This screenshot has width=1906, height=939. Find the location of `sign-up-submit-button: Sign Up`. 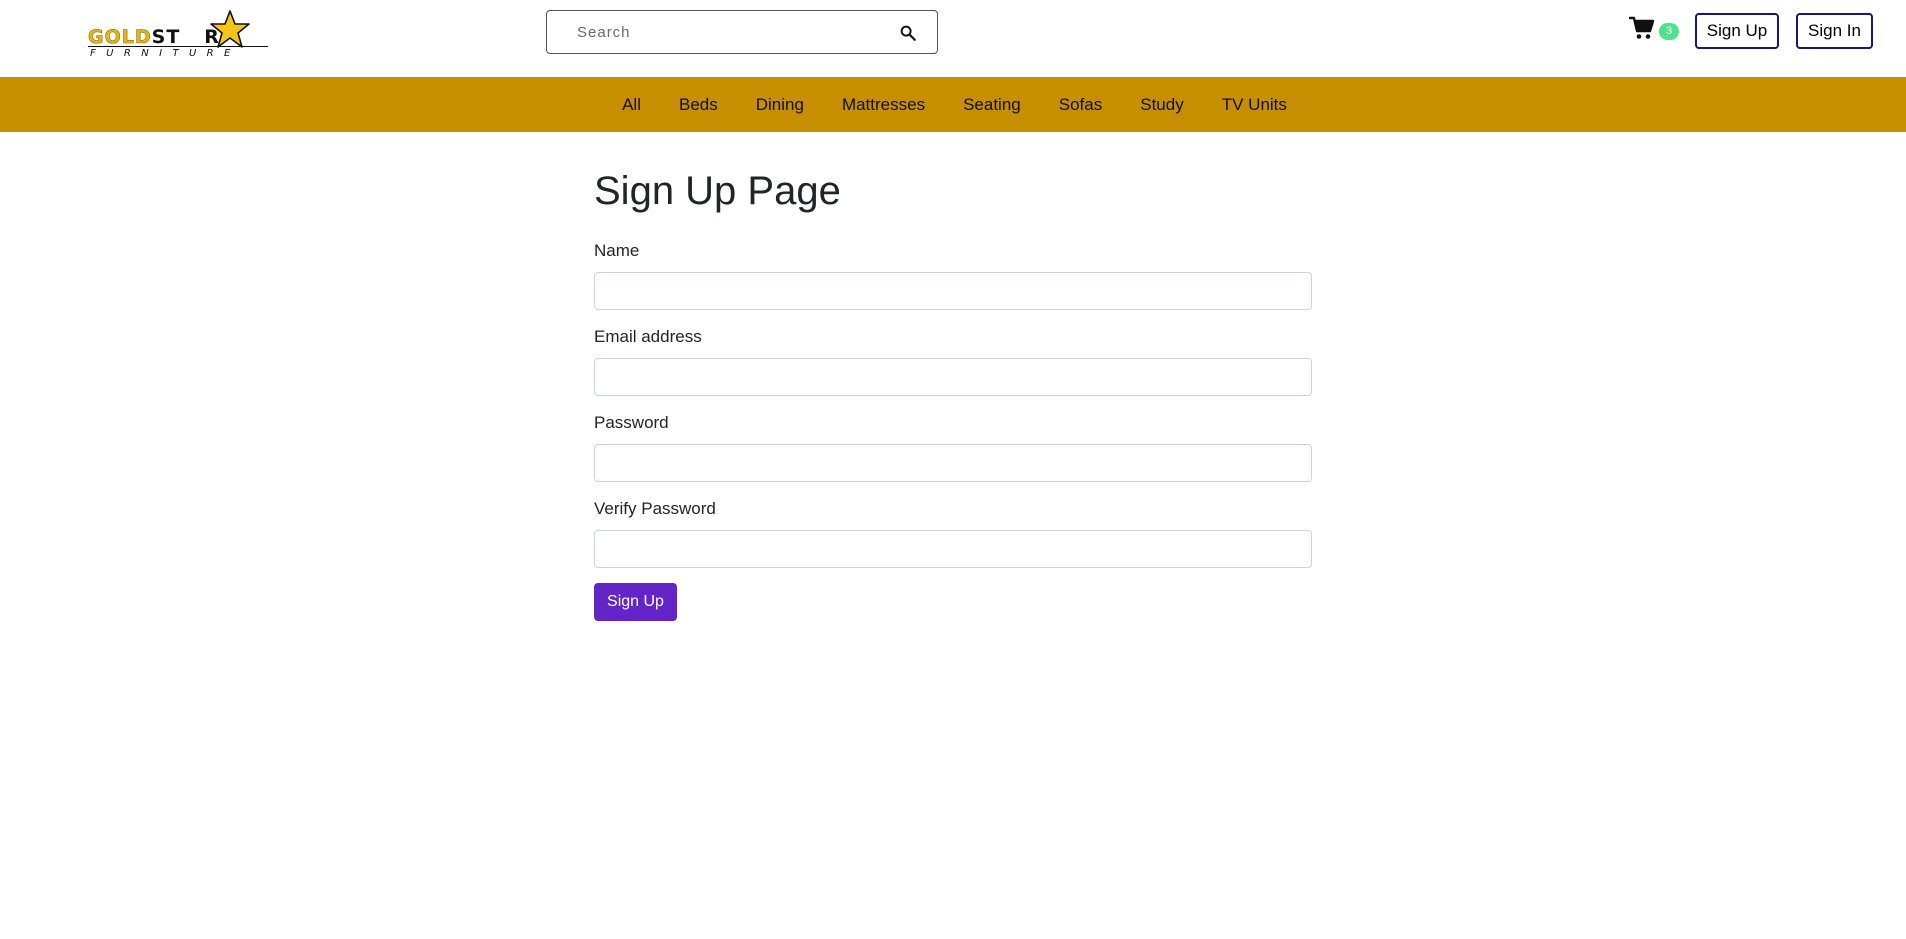

sign-up-submit-button: Sign Up is located at coordinates (635, 602).